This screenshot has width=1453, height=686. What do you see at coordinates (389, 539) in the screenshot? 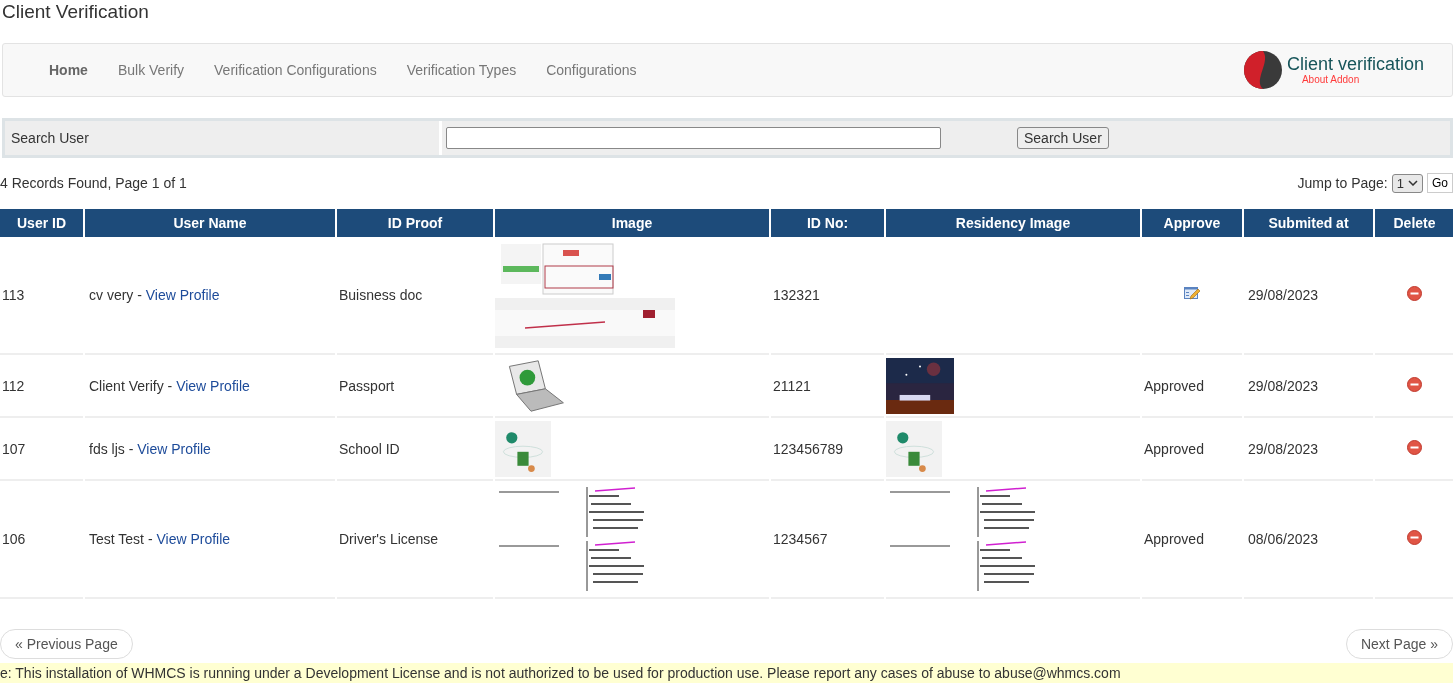
I see `id-proof: Driver's License` at bounding box center [389, 539].